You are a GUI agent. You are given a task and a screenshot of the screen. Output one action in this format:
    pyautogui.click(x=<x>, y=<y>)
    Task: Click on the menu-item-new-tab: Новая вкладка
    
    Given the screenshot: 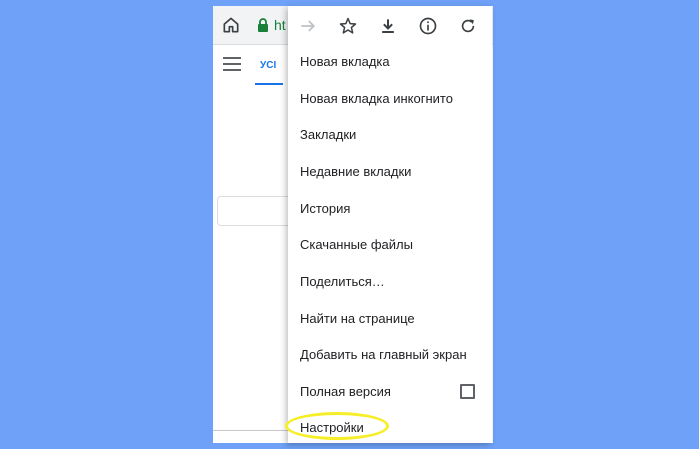 What is the action you would take?
    pyautogui.click(x=393, y=62)
    